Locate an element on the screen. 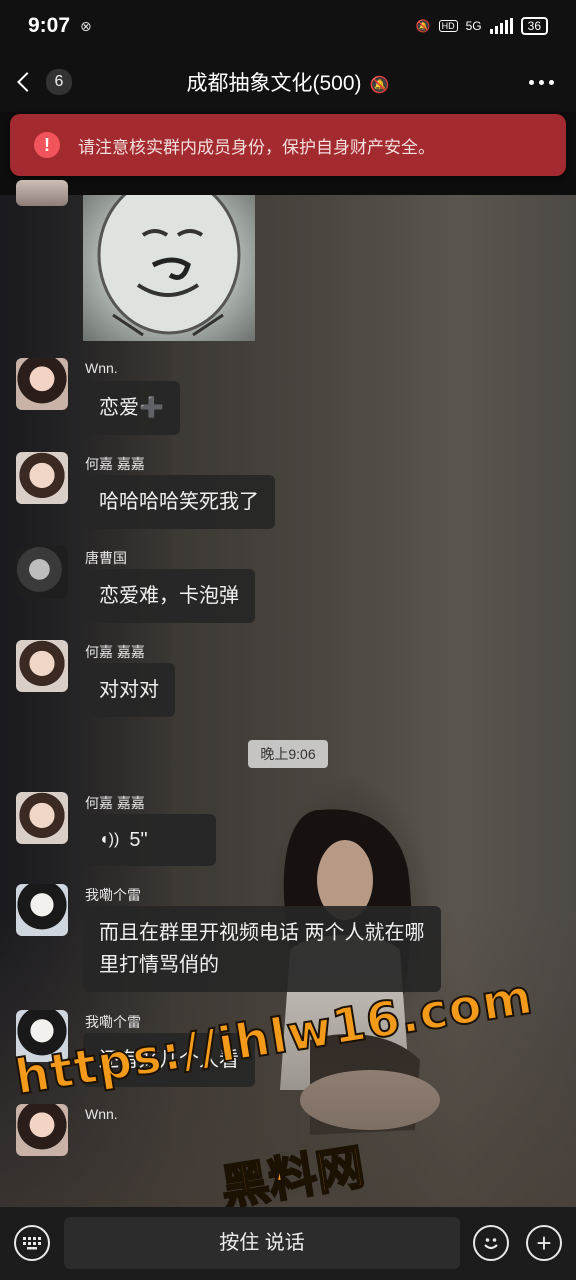 Image resolution: width=576 pixels, height=1280 pixels. status-indicators: 🔕 HD 5G 36 is located at coordinates (482, 26).